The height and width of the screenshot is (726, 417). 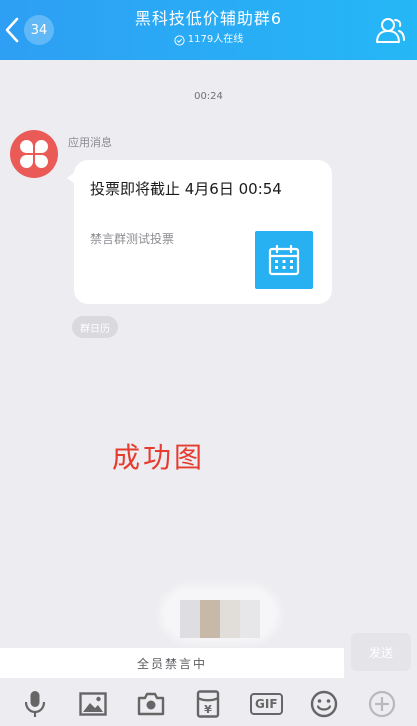 I want to click on back-button: 34, so click(x=31, y=30).